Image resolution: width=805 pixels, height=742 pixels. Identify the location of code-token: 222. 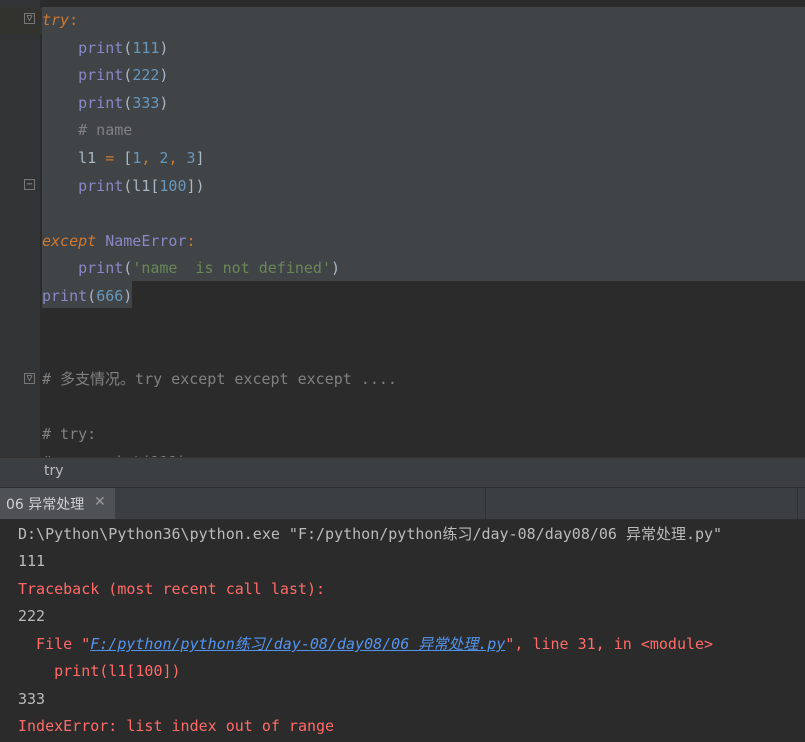
(146, 75).